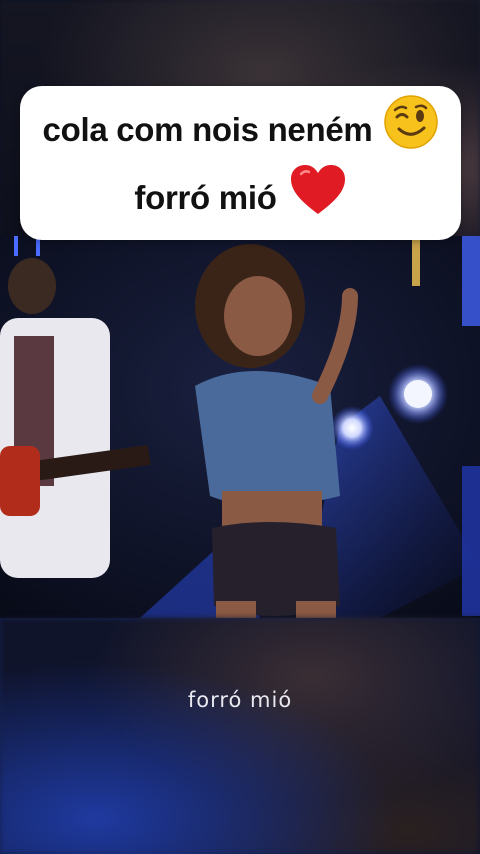 The image size is (480, 854). What do you see at coordinates (411, 129) in the screenshot?
I see `winking-face-icon` at bounding box center [411, 129].